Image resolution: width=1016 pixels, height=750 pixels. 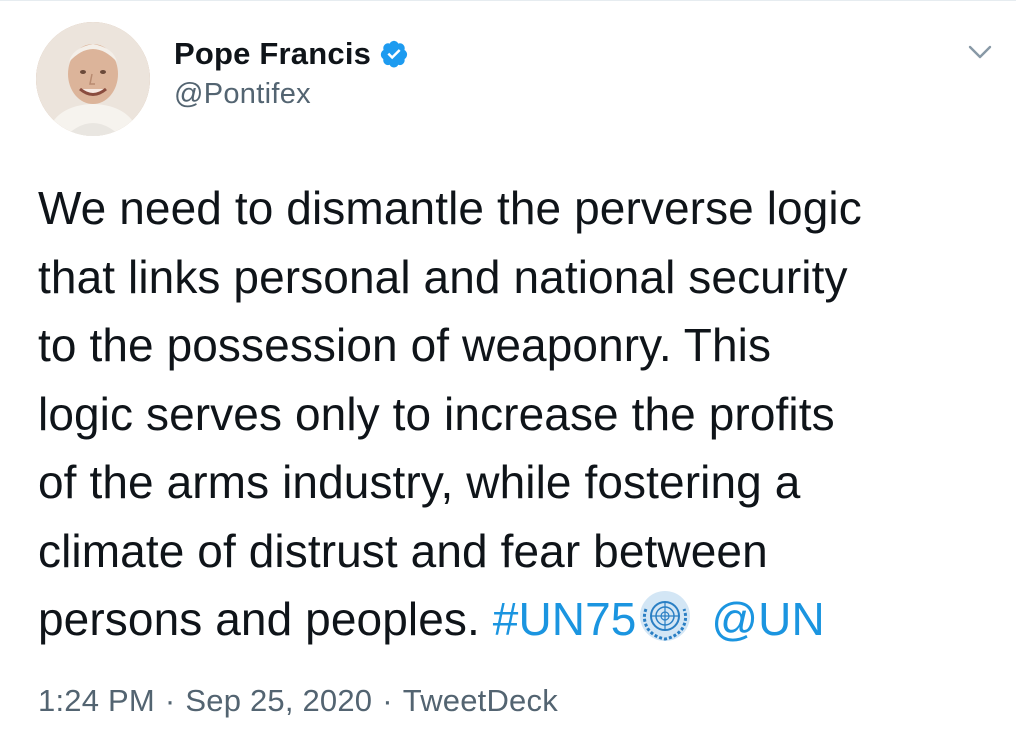 I want to click on tweet-text-line: persons and peoples., so click(x=259, y=619).